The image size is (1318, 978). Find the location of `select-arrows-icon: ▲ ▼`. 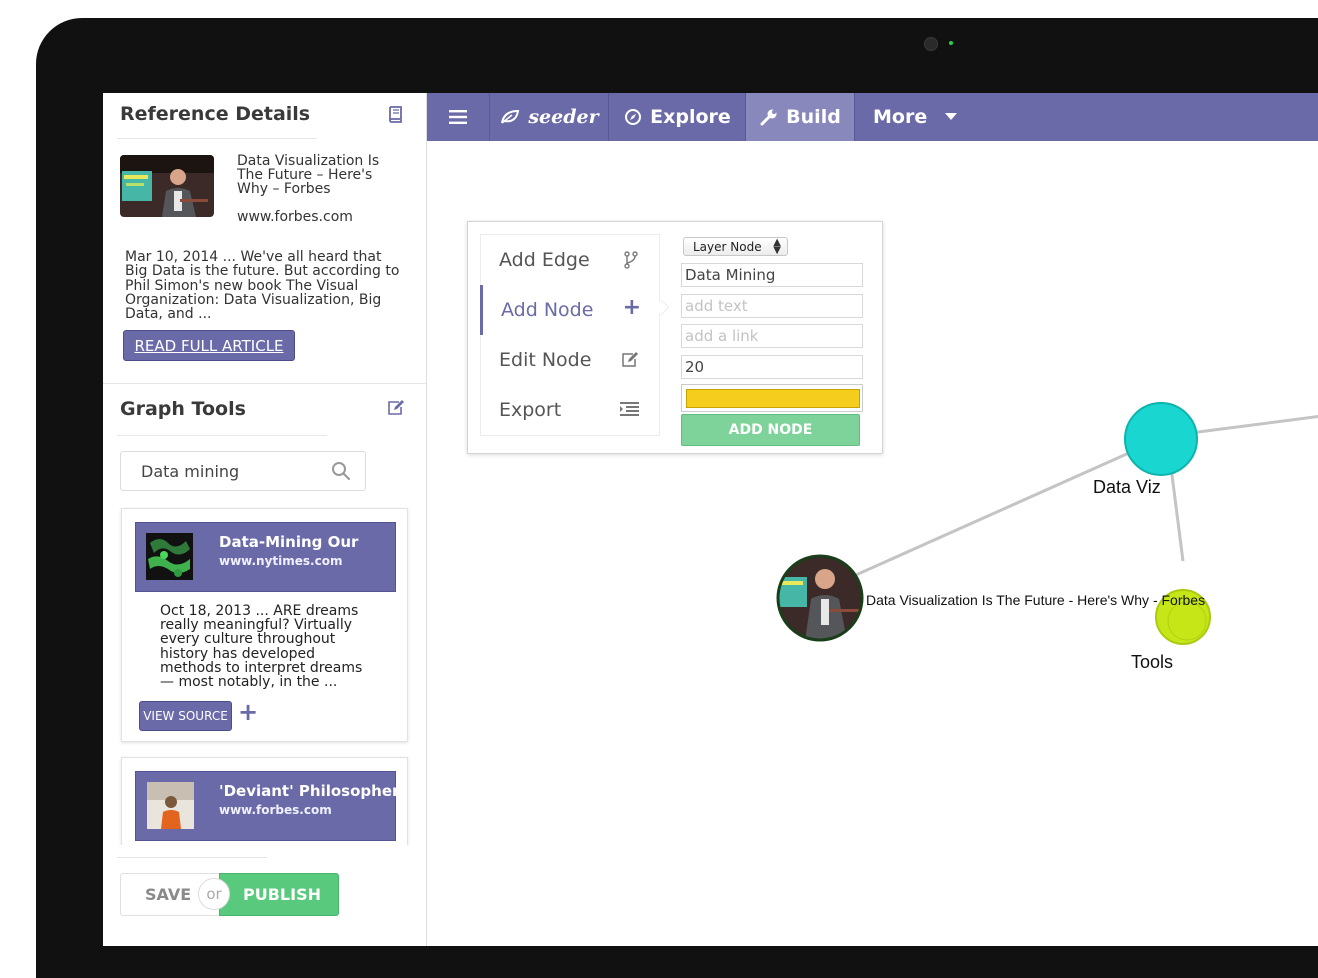

select-arrows-icon: ▲ ▼ is located at coordinates (777, 246).